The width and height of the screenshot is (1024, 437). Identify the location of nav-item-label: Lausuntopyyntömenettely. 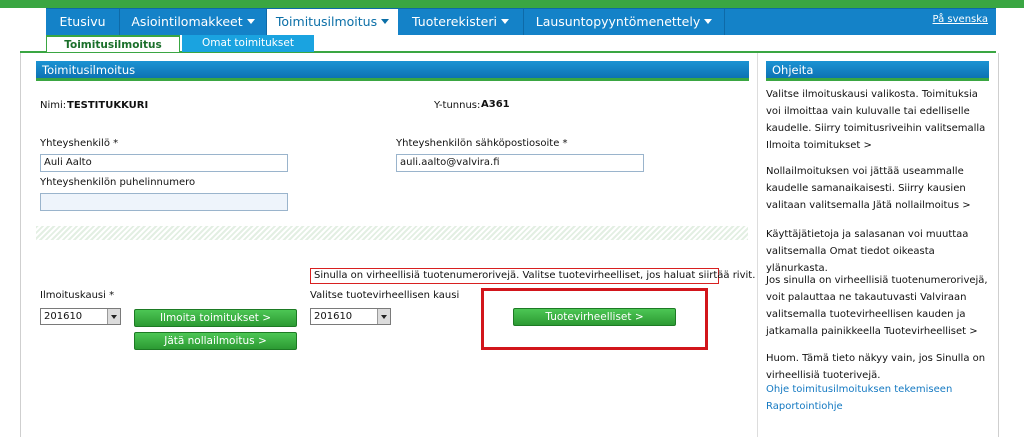
(618, 21).